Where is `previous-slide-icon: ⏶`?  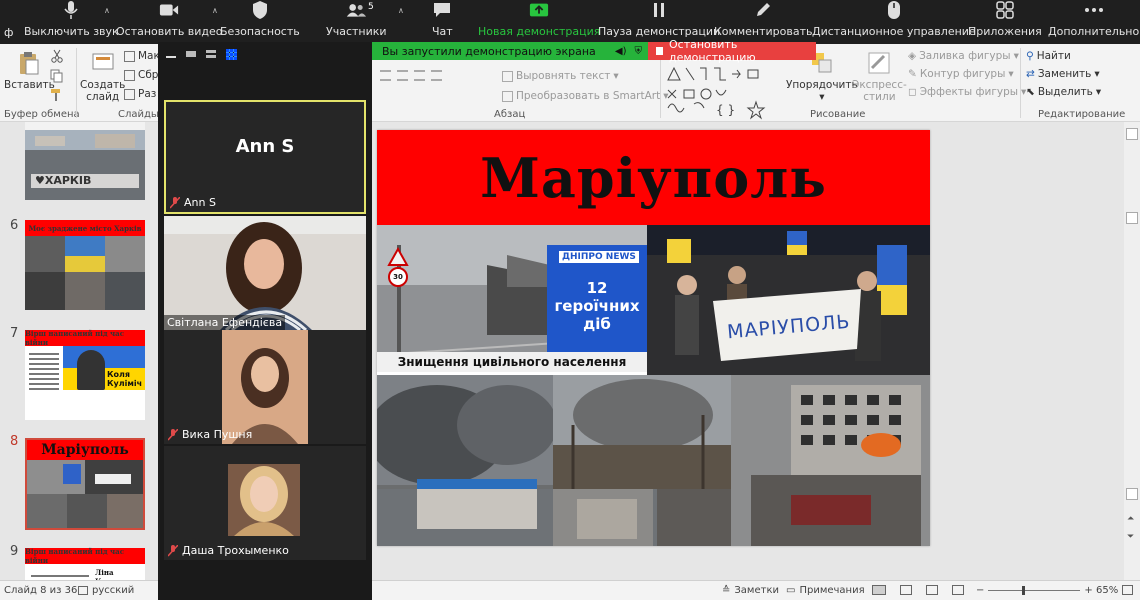 previous-slide-icon: ⏶ is located at coordinates (1130, 519).